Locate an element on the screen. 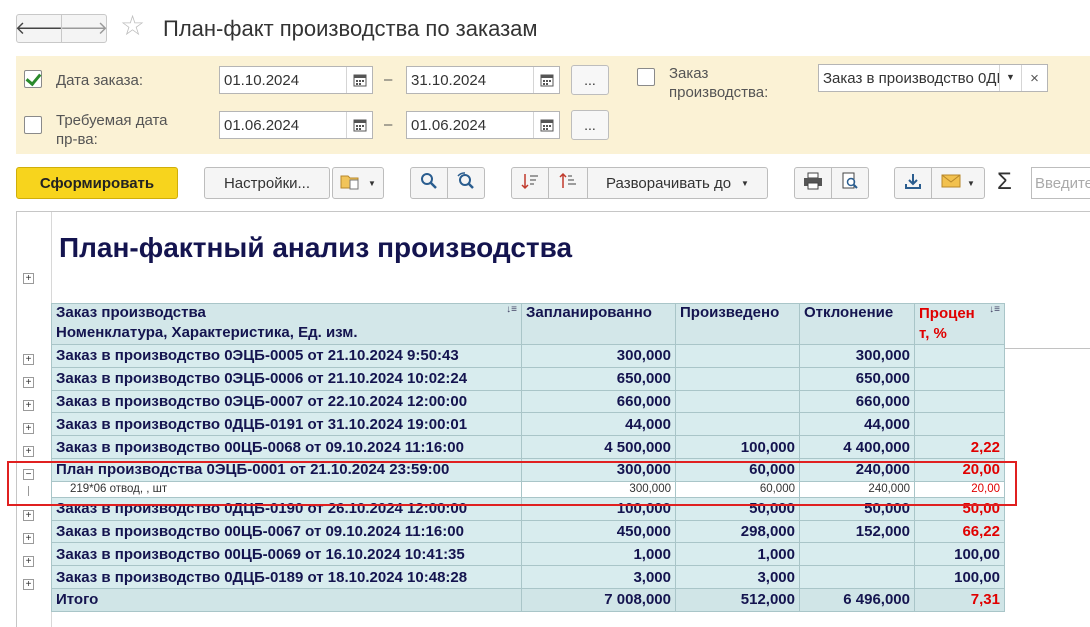 The width and height of the screenshot is (1090, 627). find-next-button is located at coordinates (466, 183).